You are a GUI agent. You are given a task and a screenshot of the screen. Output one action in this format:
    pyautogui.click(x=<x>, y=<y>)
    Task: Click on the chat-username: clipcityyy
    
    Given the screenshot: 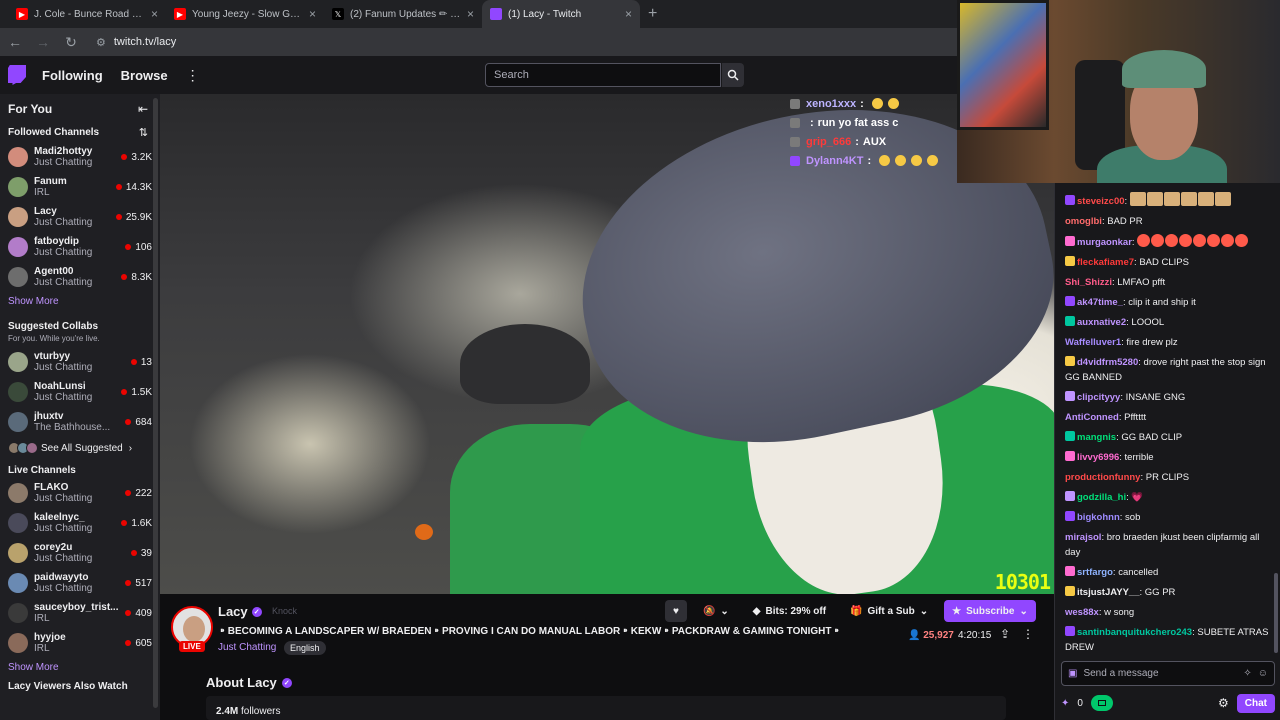 What is the action you would take?
    pyautogui.click(x=1098, y=397)
    